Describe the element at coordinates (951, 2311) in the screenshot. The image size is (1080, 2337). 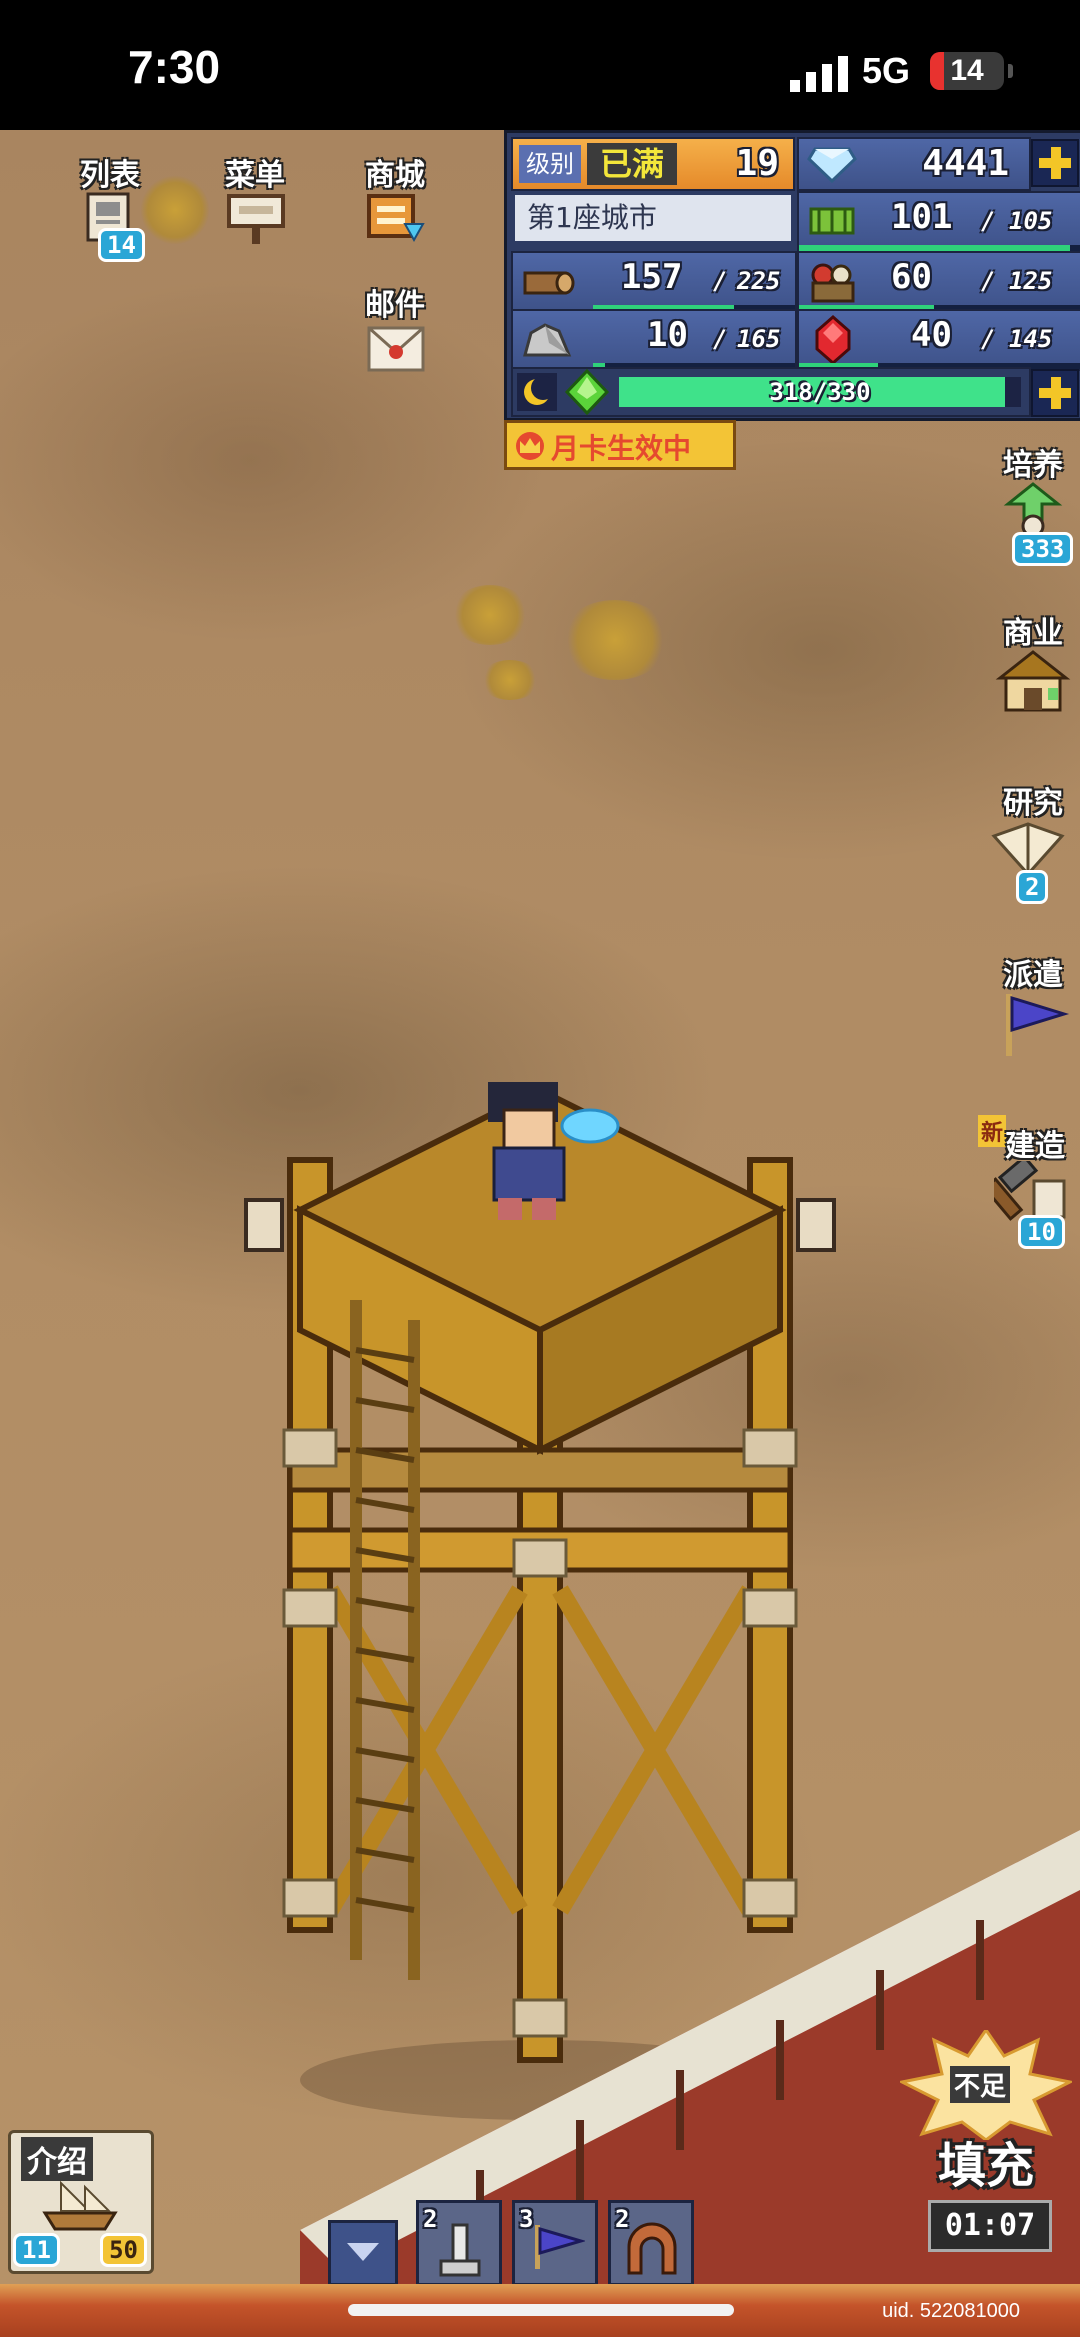
I see `uid-label: uid. 522081000` at that location.